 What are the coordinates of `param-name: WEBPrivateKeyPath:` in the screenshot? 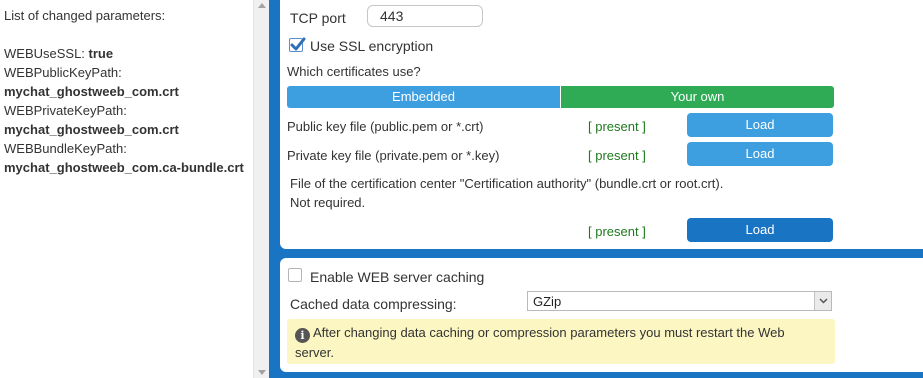 It's located at (65, 110).